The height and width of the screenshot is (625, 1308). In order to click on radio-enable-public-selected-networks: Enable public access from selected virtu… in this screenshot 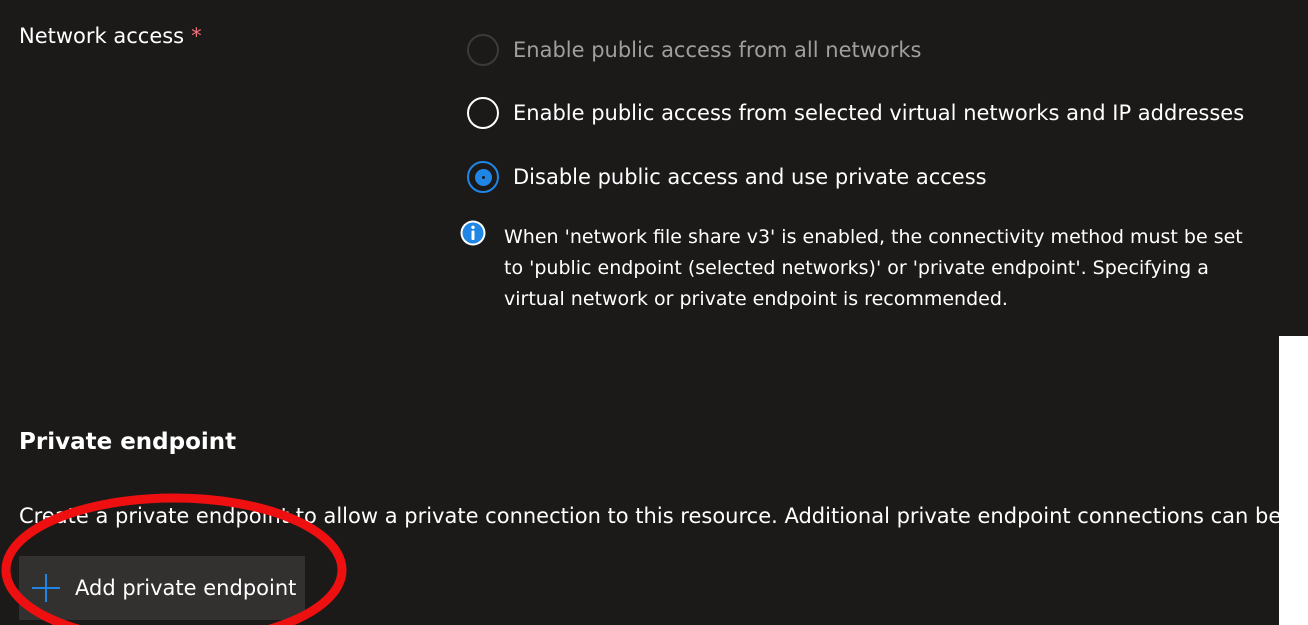, I will do `click(855, 113)`.